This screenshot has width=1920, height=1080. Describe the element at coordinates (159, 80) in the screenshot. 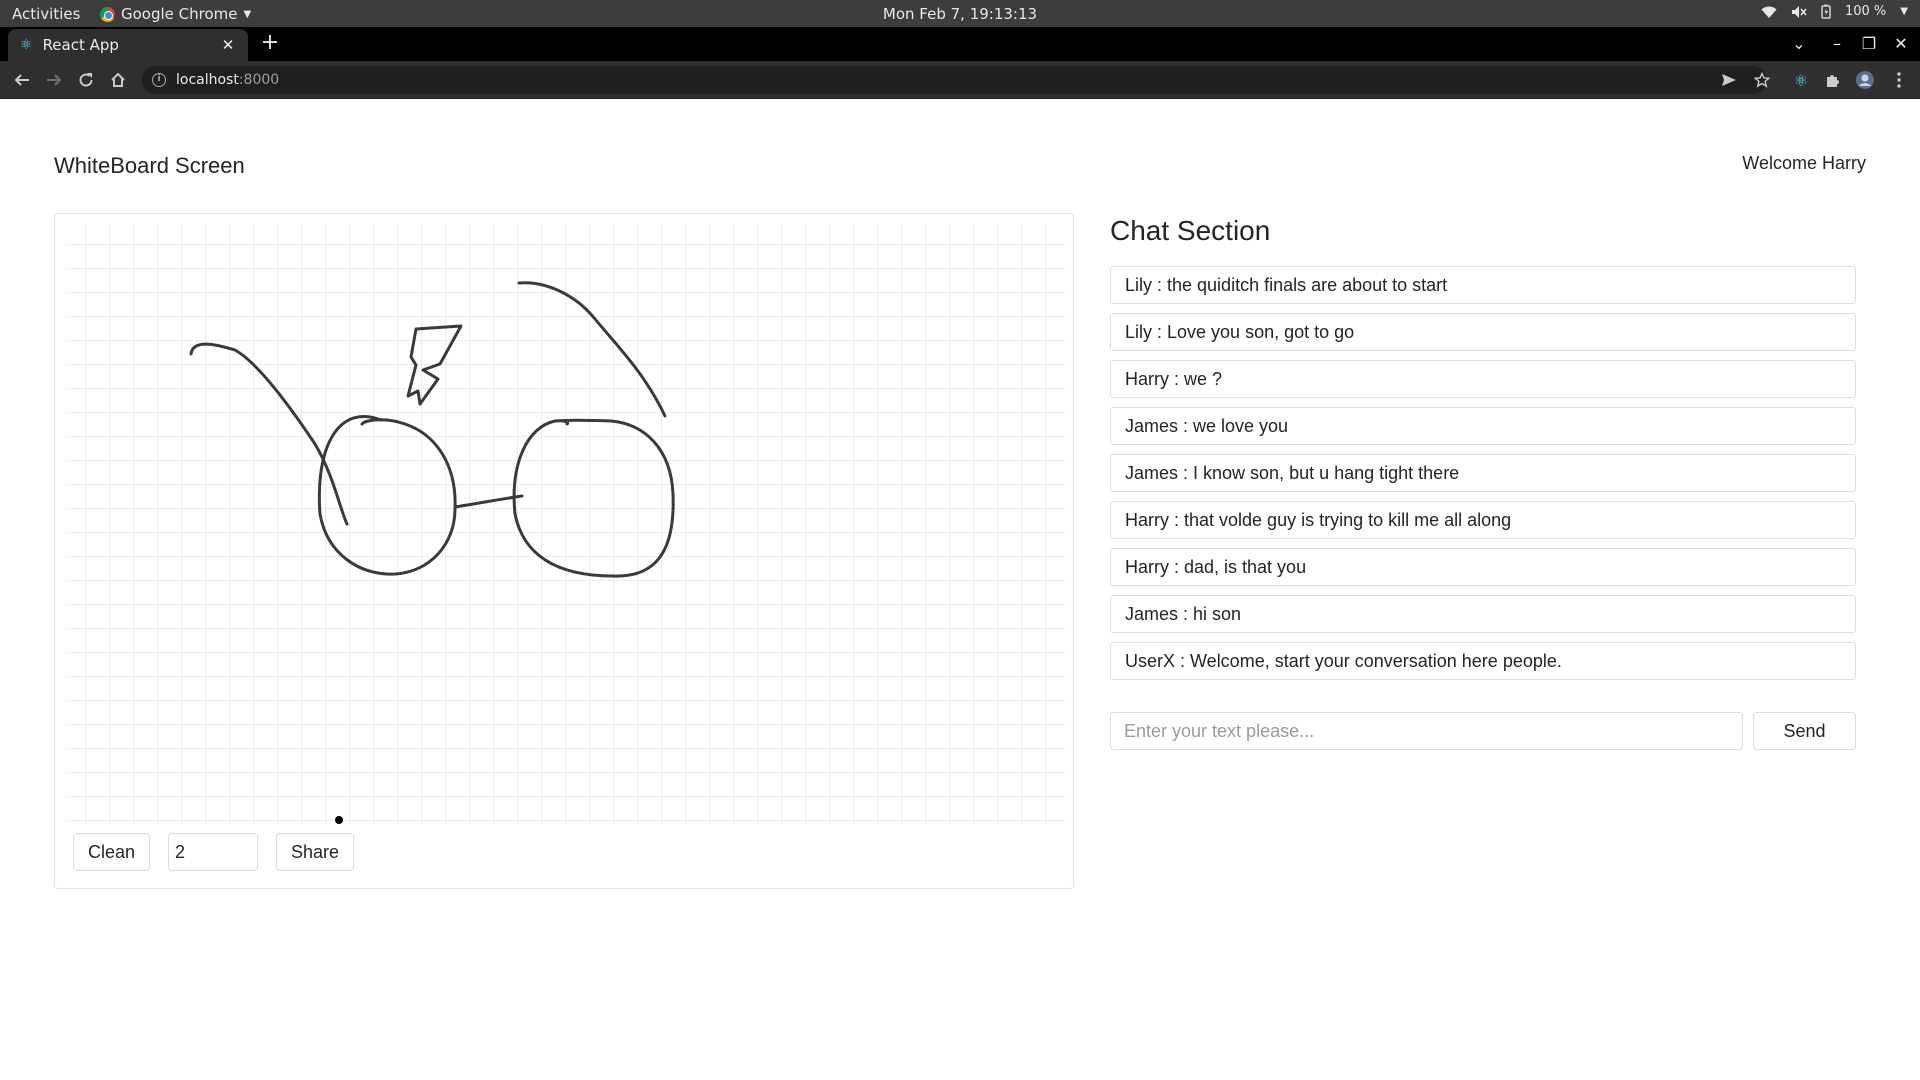

I see `info-icon: i` at that location.